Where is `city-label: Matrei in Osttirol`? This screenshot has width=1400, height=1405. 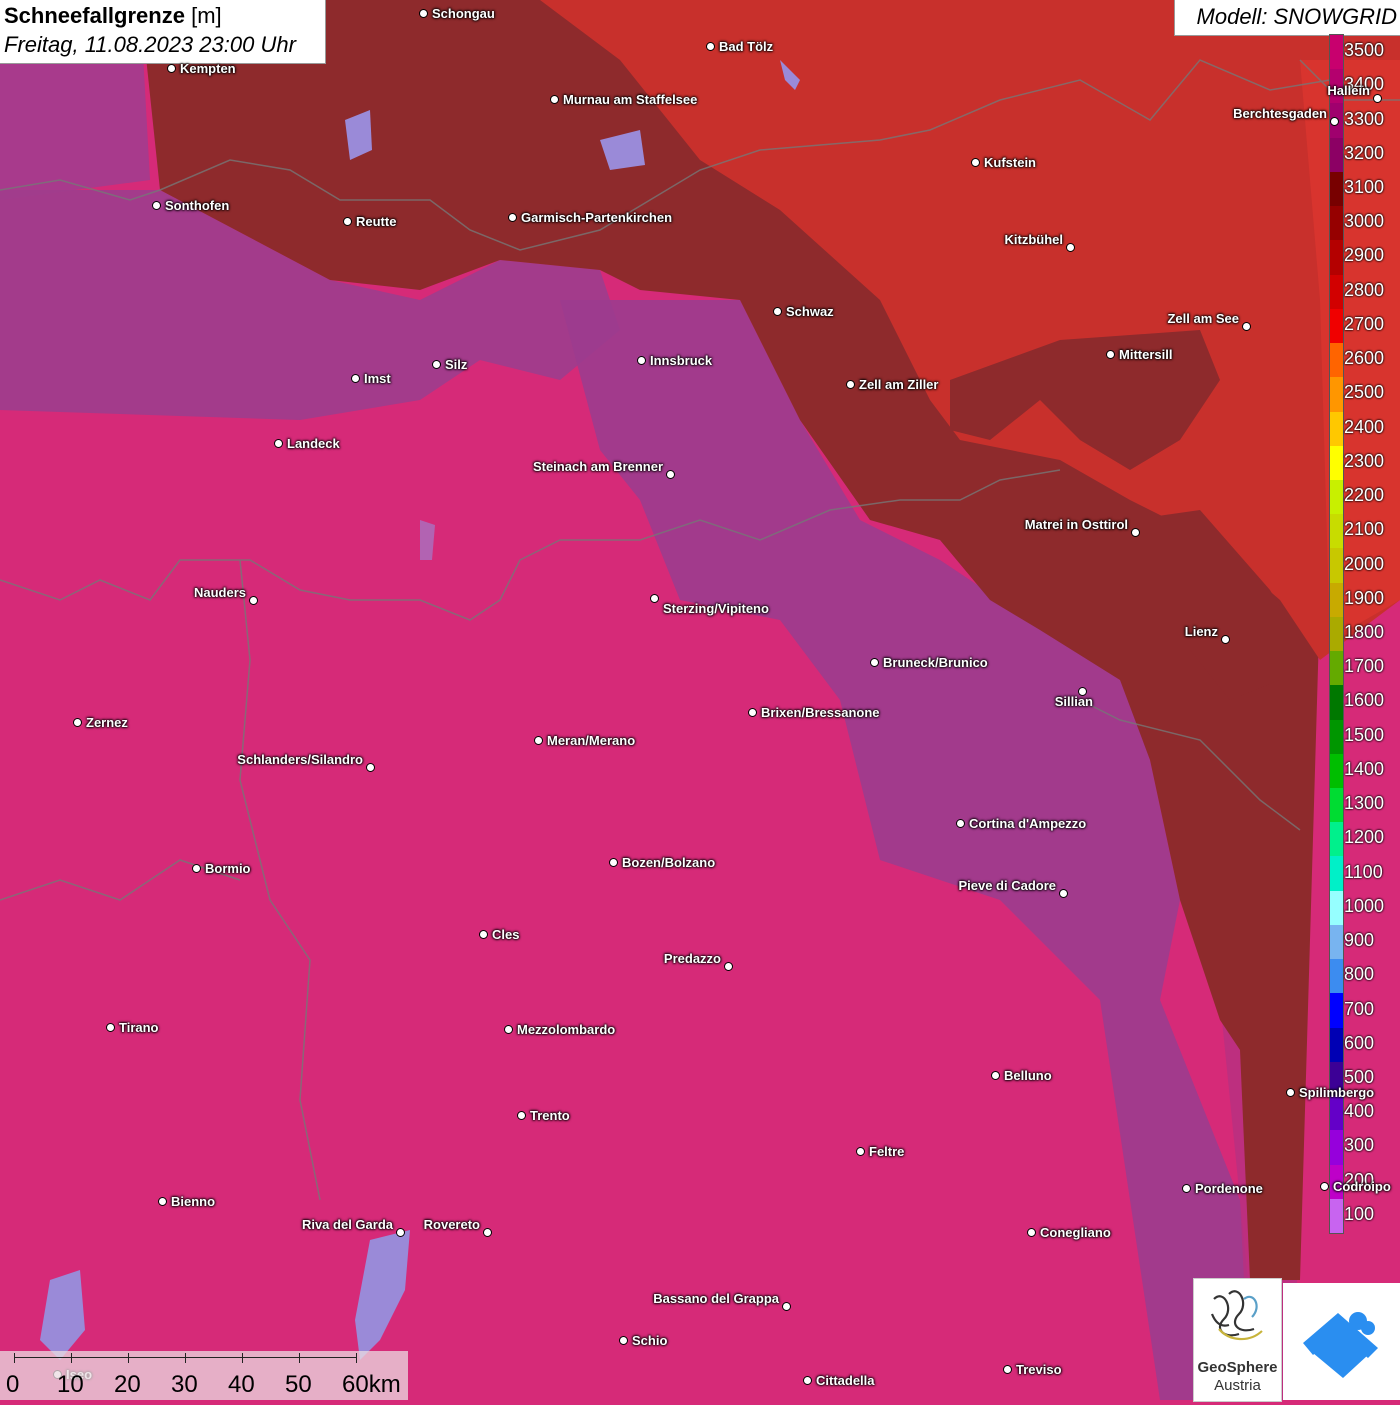 city-label: Matrei in Osttirol is located at coordinates (1076, 524).